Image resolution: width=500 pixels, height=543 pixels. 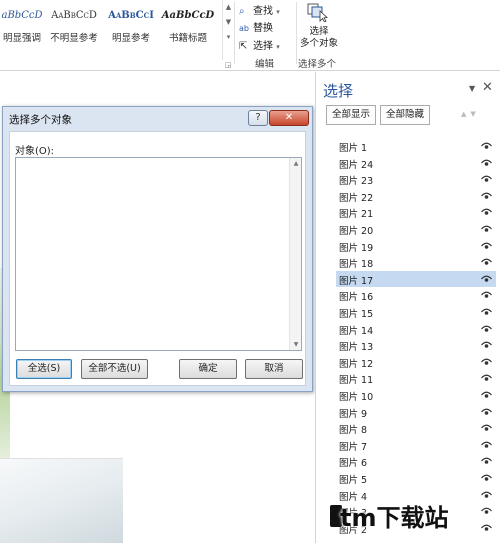 I want to click on pane-item: 图片 17, so click(x=416, y=279).